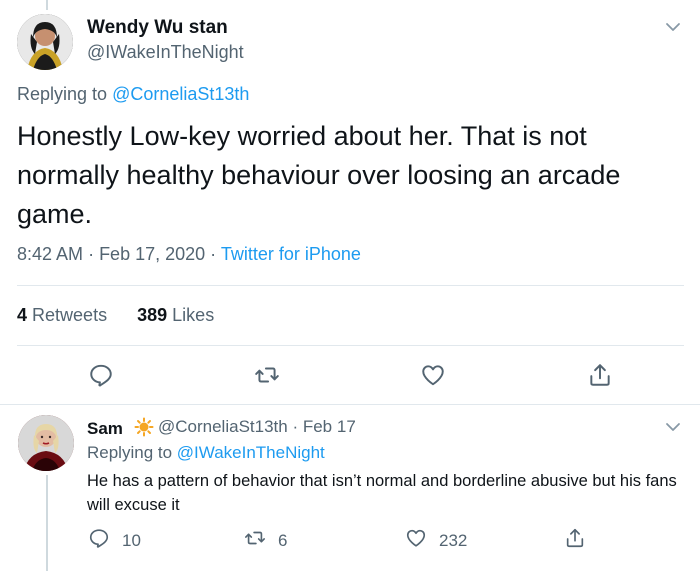  Describe the element at coordinates (62, 315) in the screenshot. I see `retweets-stat: 4 Retweets` at that location.